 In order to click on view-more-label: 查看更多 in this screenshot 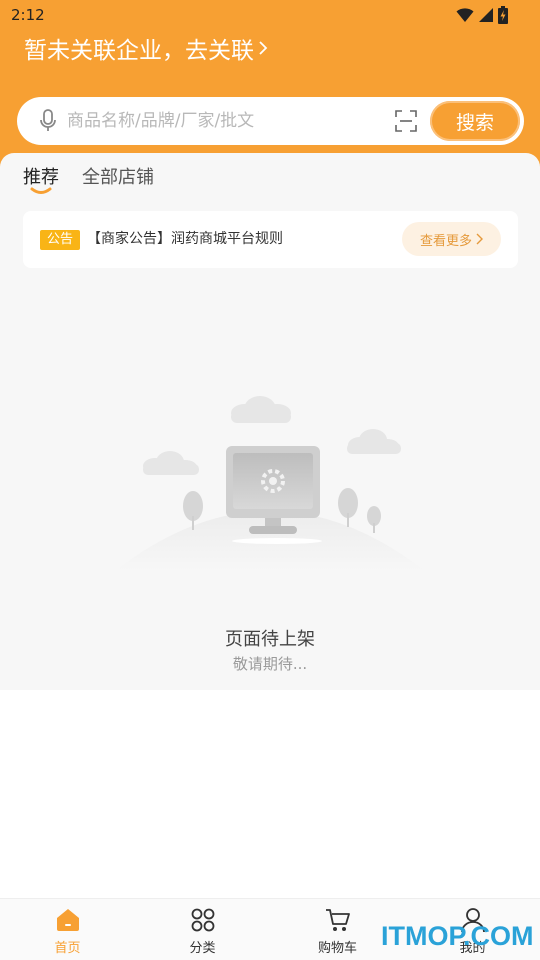, I will do `click(445, 241)`.